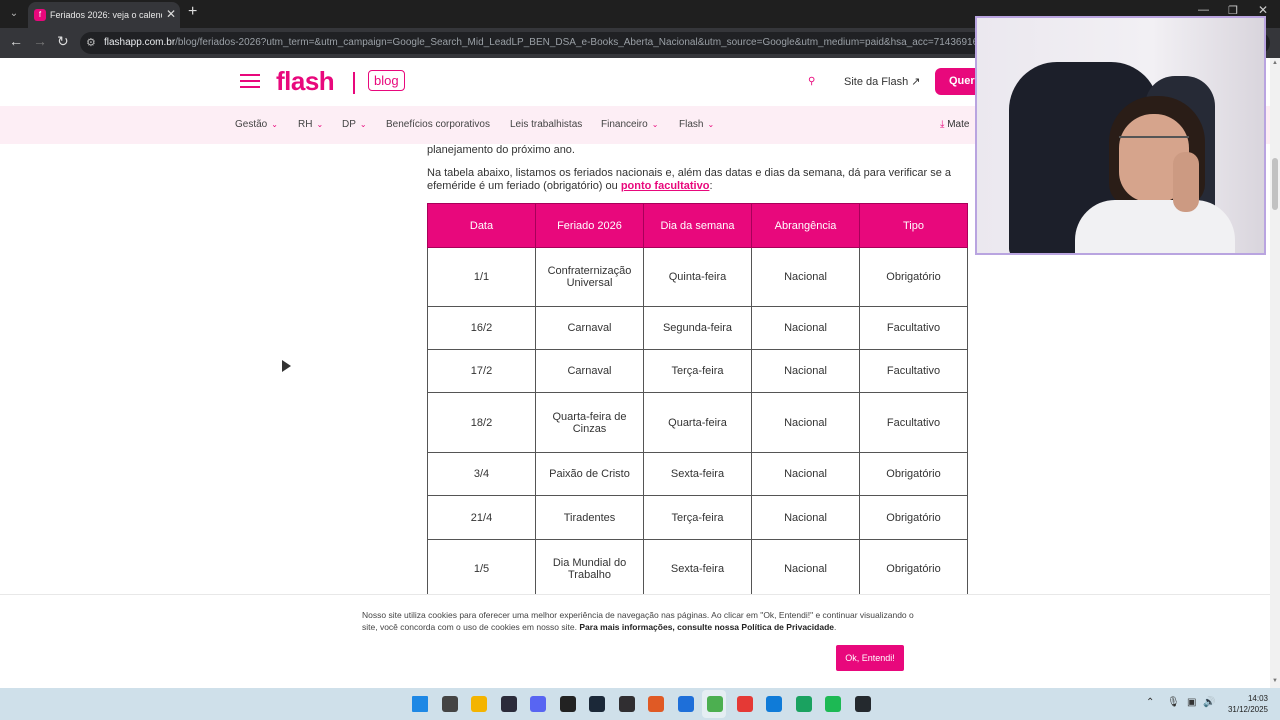 The image size is (1280, 720). Describe the element at coordinates (589, 225) in the screenshot. I see `column-header: Feriado 2026` at that location.